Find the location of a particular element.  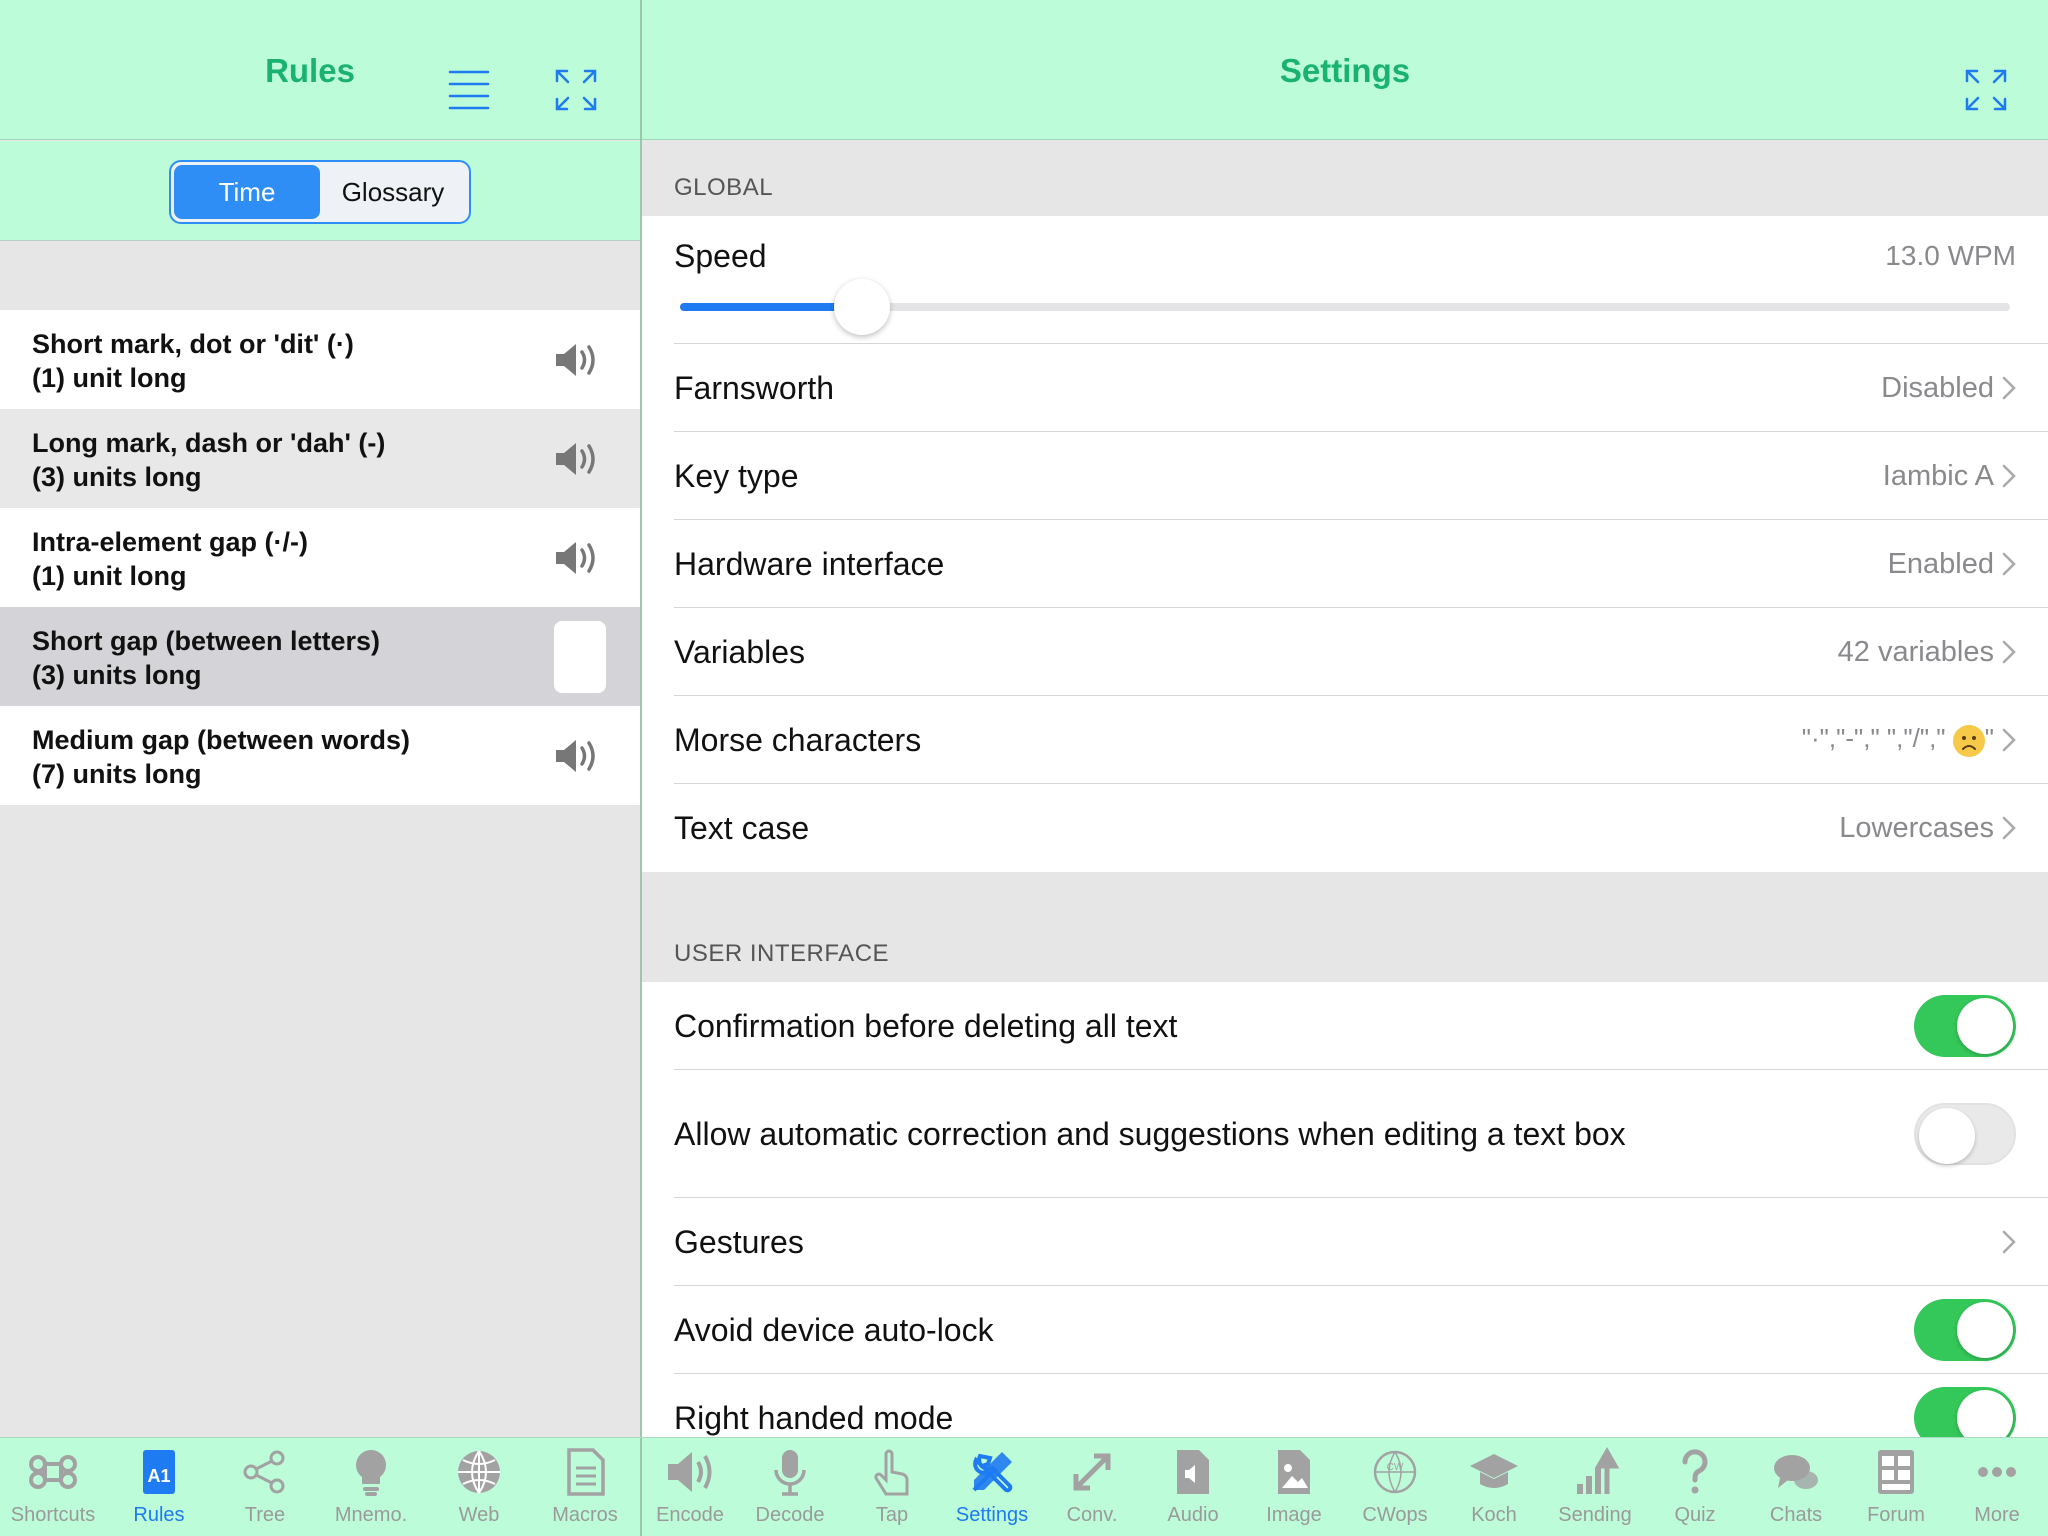

rules-title-text: Rules is located at coordinates (310, 70).